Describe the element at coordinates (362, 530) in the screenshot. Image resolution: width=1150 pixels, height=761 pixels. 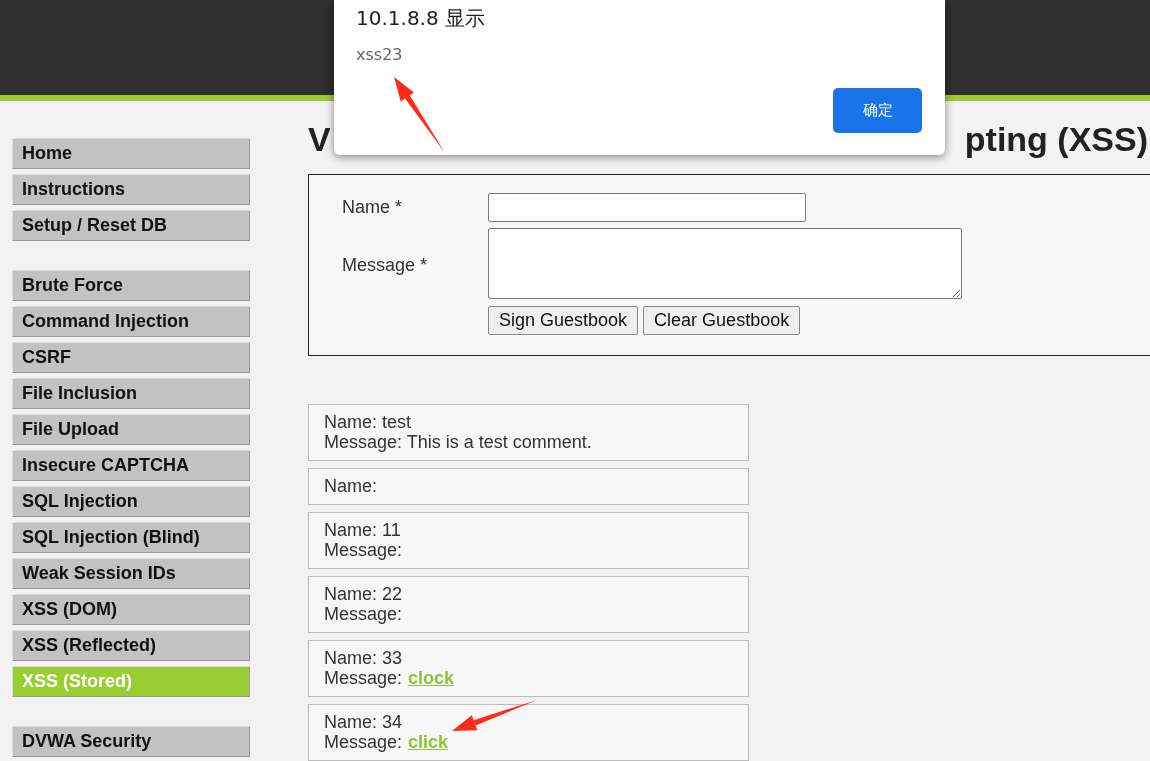
I see `entry-name: Name: 11` at that location.